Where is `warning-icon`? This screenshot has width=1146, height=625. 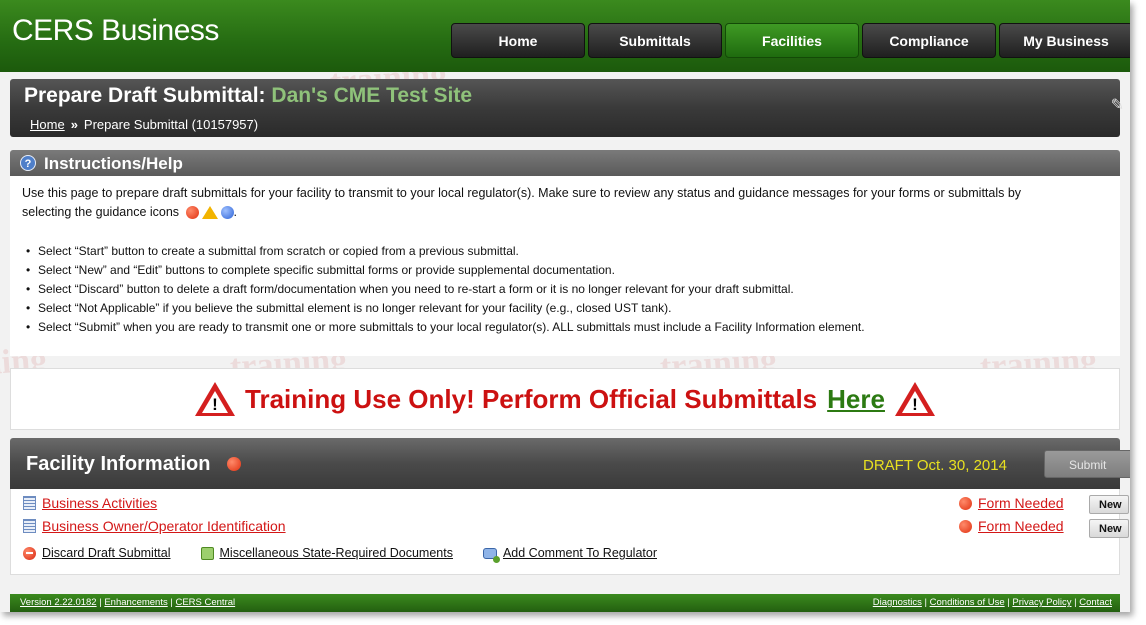
warning-icon is located at coordinates (209, 213).